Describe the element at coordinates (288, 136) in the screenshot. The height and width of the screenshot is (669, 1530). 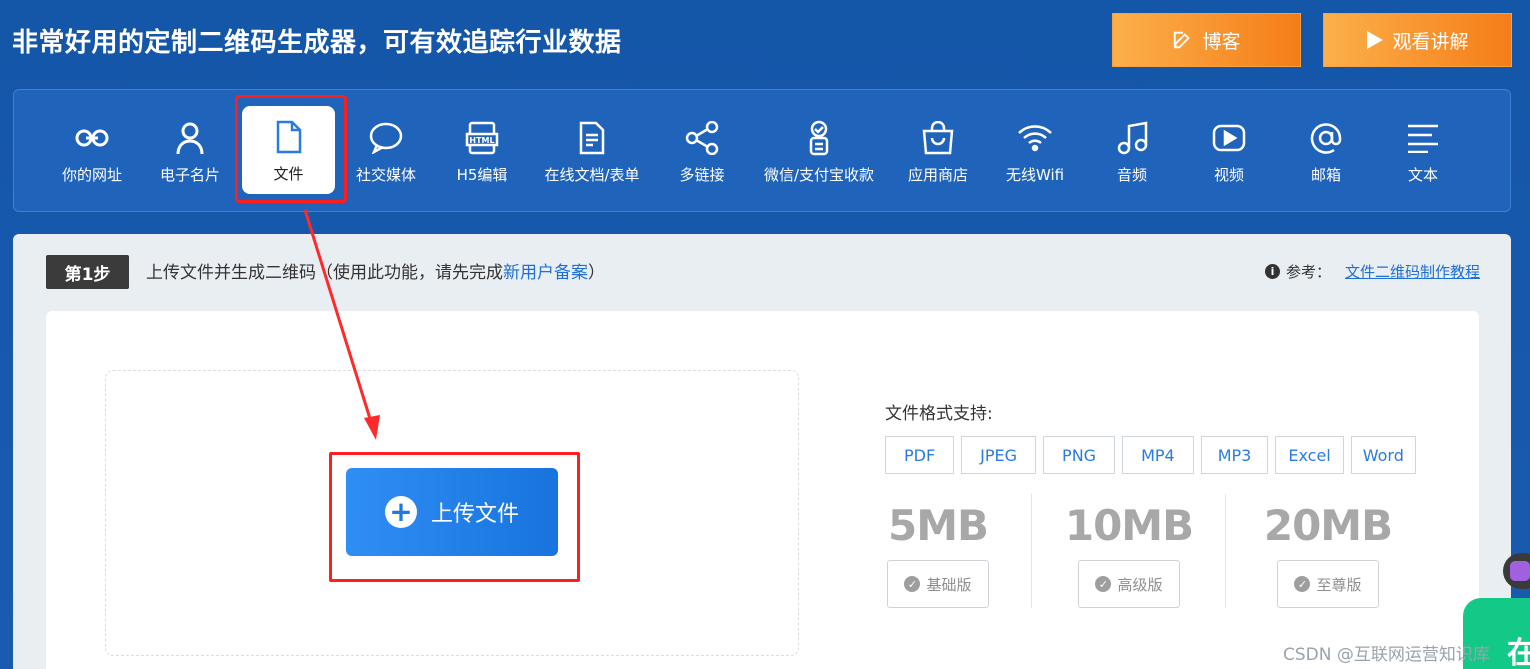
I see `file-icon` at that location.